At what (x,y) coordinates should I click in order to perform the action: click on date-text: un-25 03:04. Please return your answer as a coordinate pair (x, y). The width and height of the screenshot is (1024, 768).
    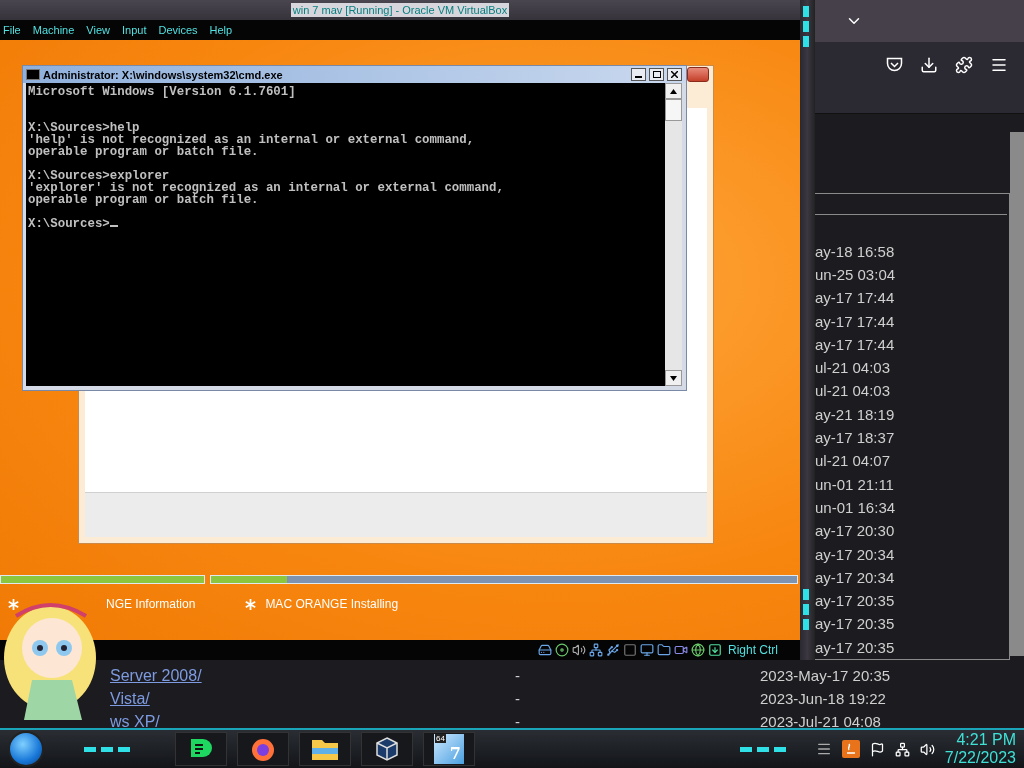
    Looking at the image, I should click on (856, 274).